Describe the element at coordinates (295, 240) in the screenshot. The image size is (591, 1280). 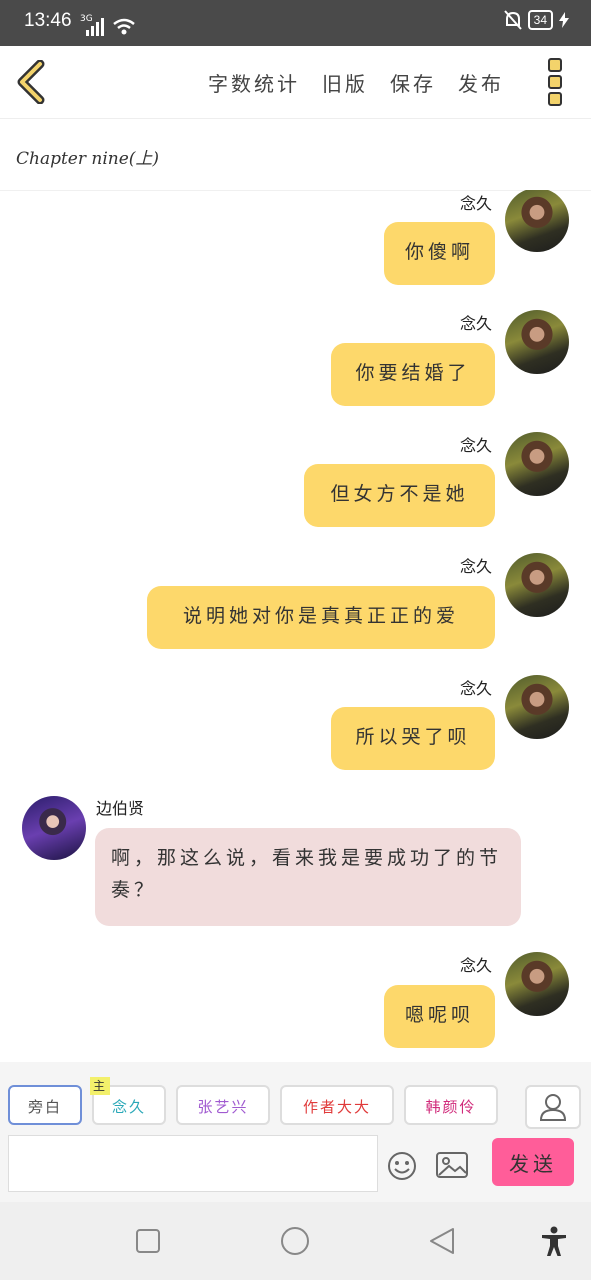
I see `message-item: 念久 你傻啊` at that location.